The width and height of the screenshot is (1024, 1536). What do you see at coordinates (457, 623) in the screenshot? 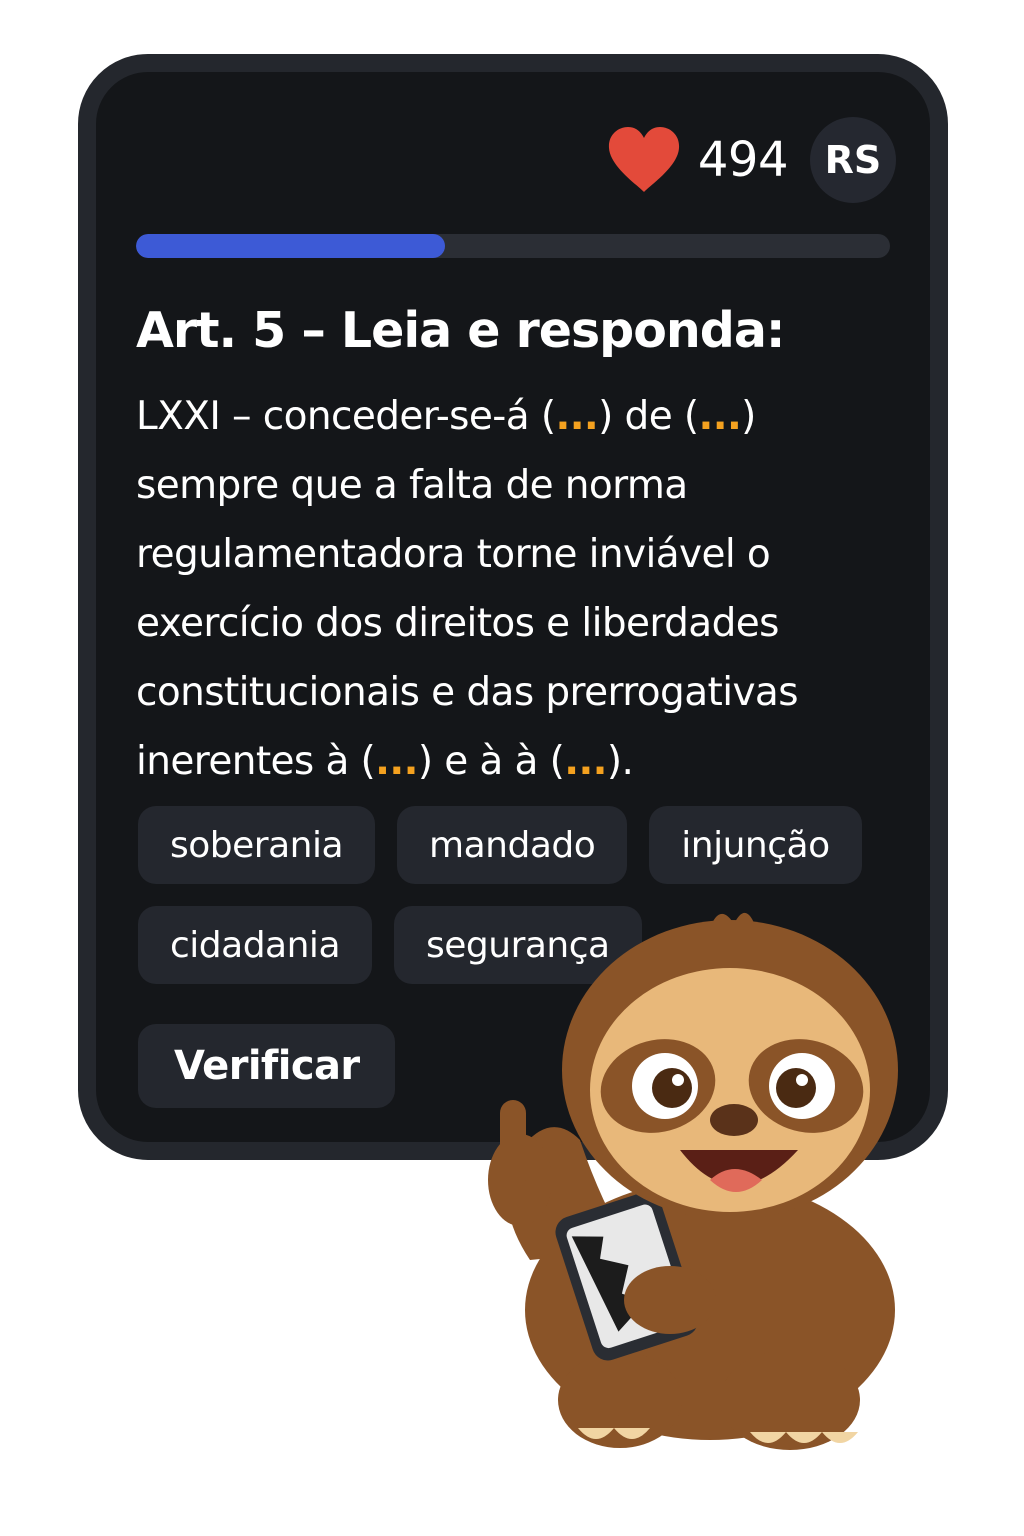
I see `passage-text: exercício dos direitos e liberdades` at bounding box center [457, 623].